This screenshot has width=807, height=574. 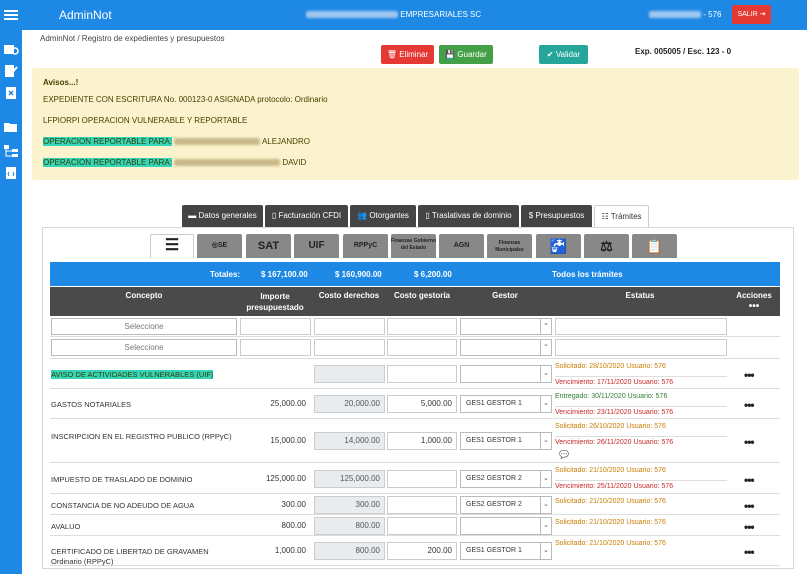 I want to click on menu-icon, so click(x=11, y=15).